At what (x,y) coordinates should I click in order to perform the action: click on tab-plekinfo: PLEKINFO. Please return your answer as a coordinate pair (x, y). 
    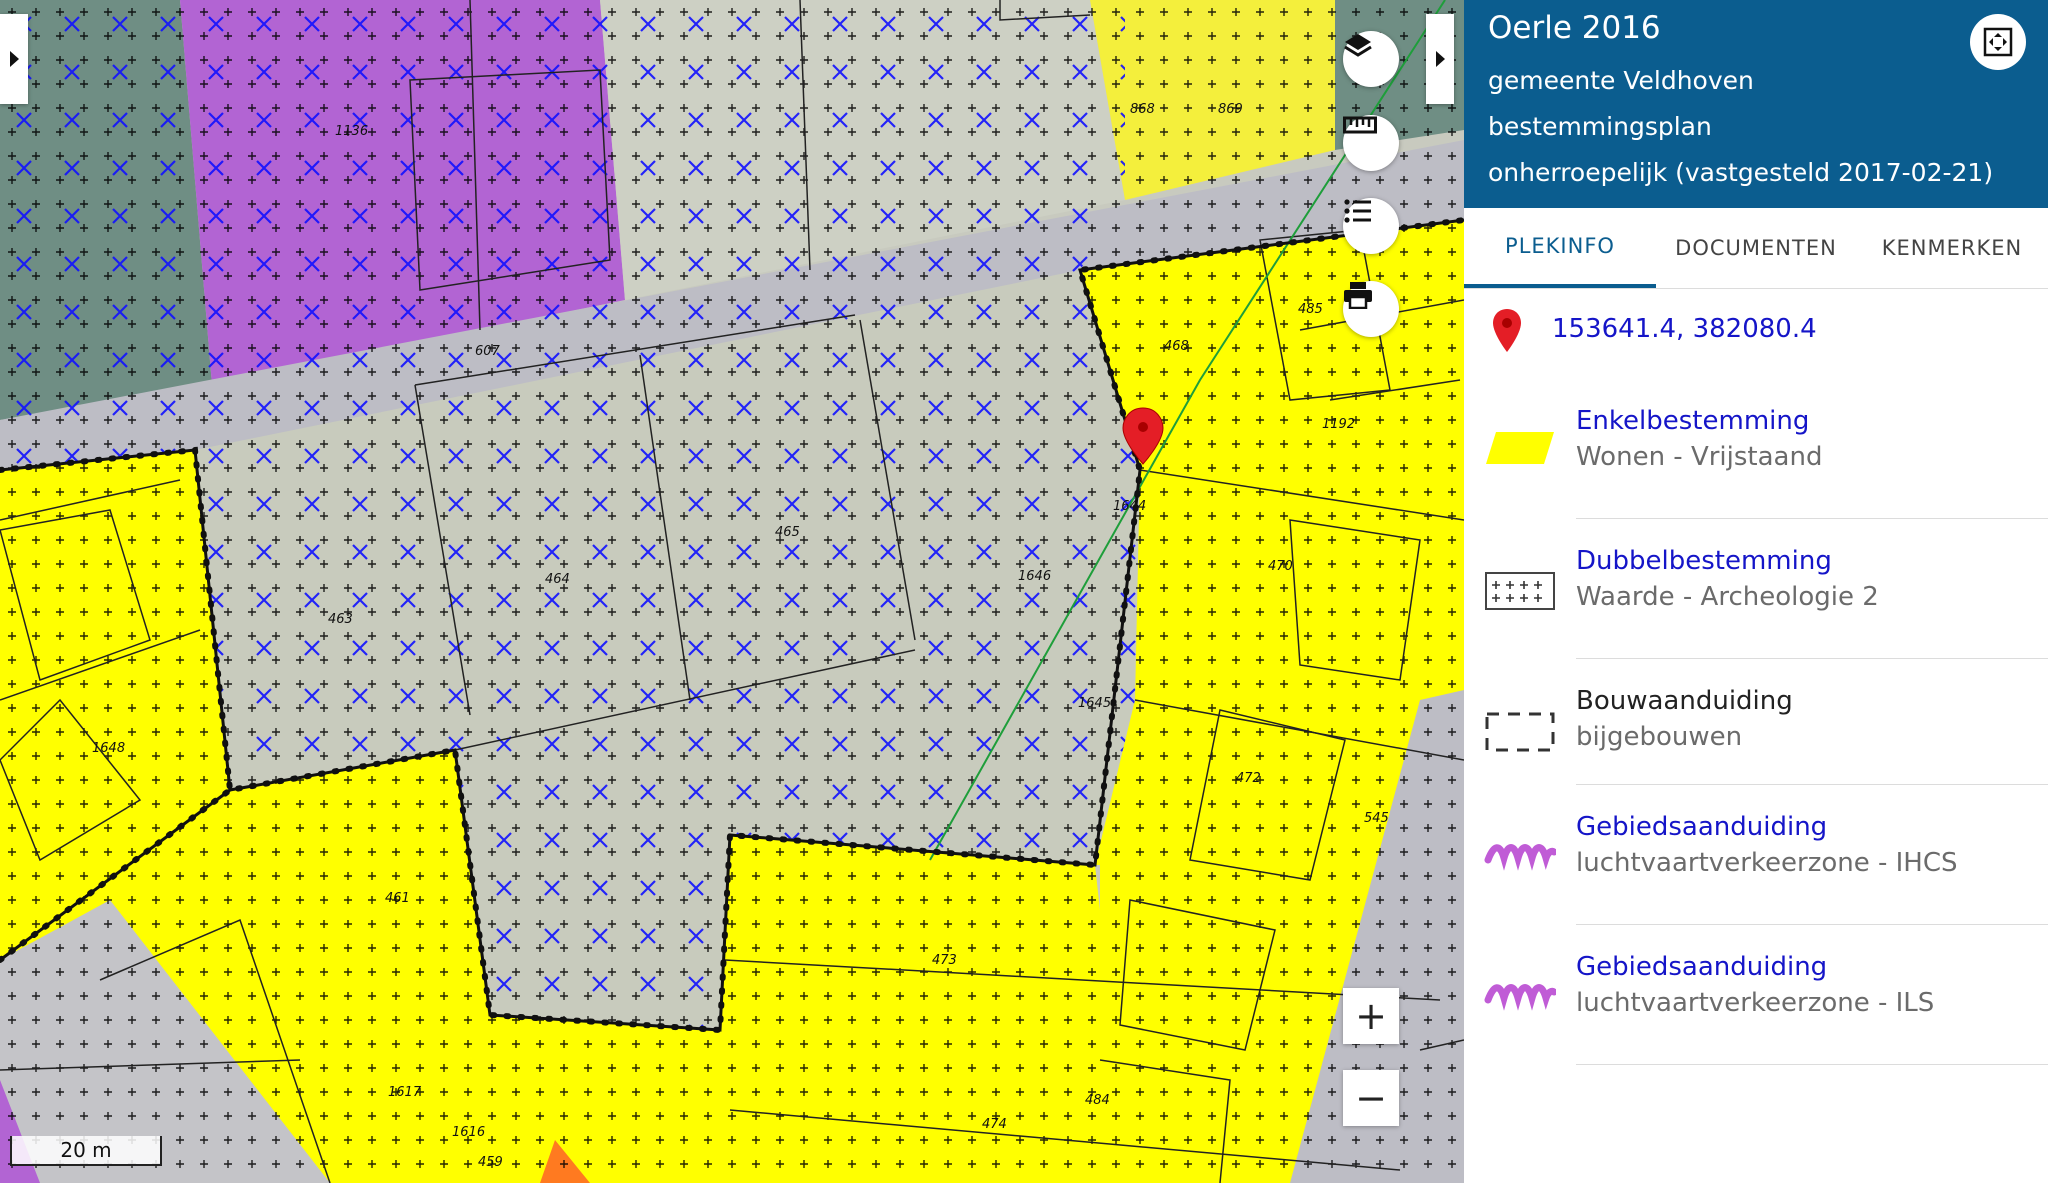
    Looking at the image, I should click on (1560, 248).